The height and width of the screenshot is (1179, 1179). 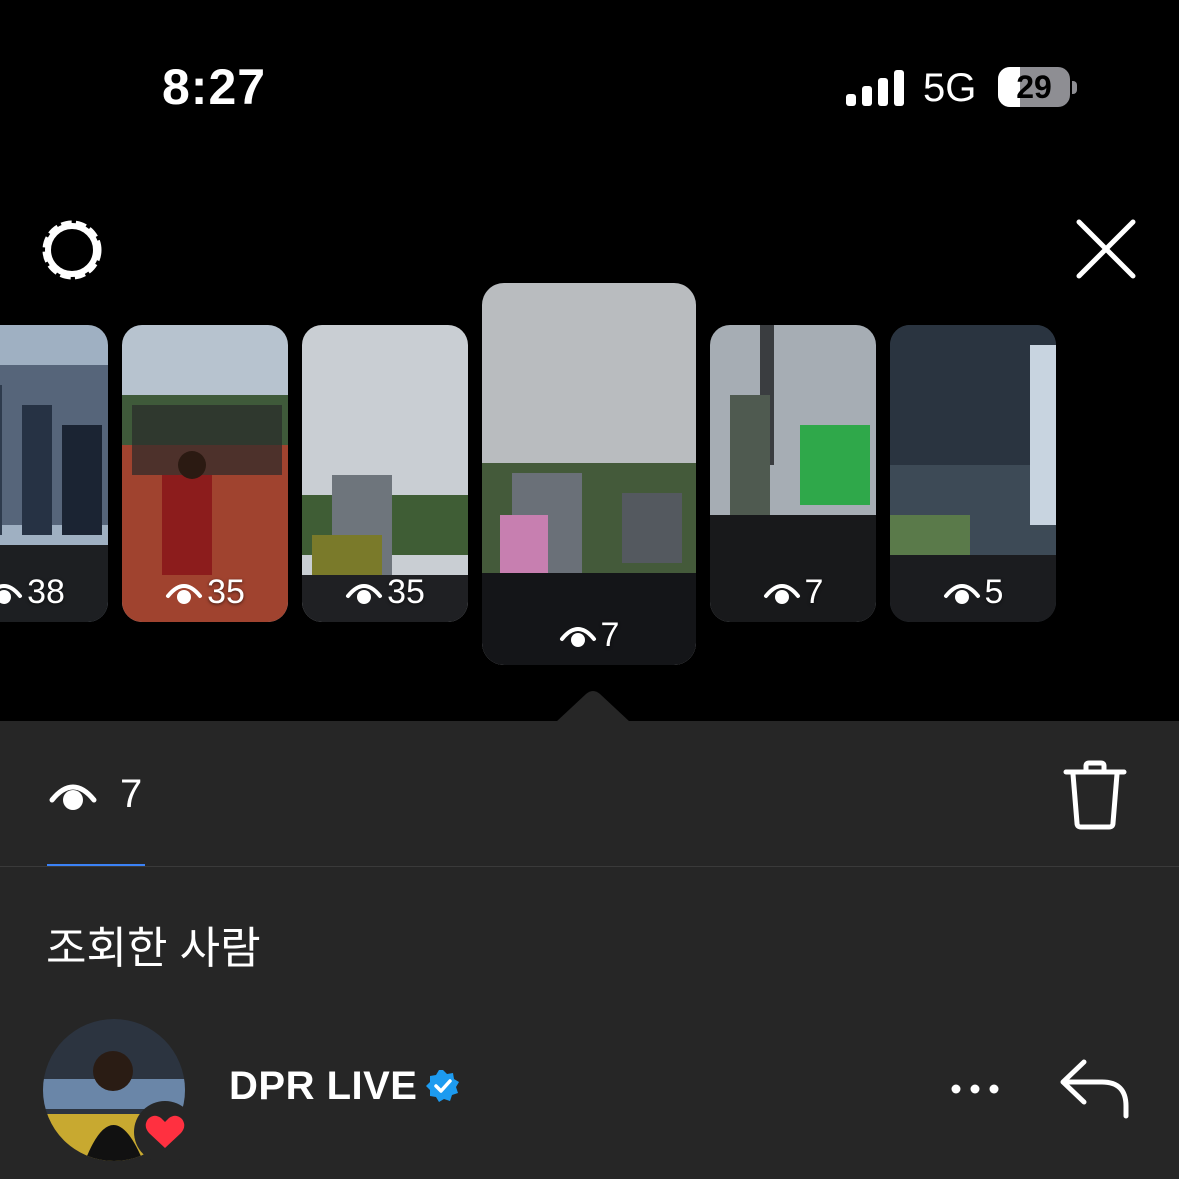 What do you see at coordinates (1094, 1089) in the screenshot?
I see `reply-icon` at bounding box center [1094, 1089].